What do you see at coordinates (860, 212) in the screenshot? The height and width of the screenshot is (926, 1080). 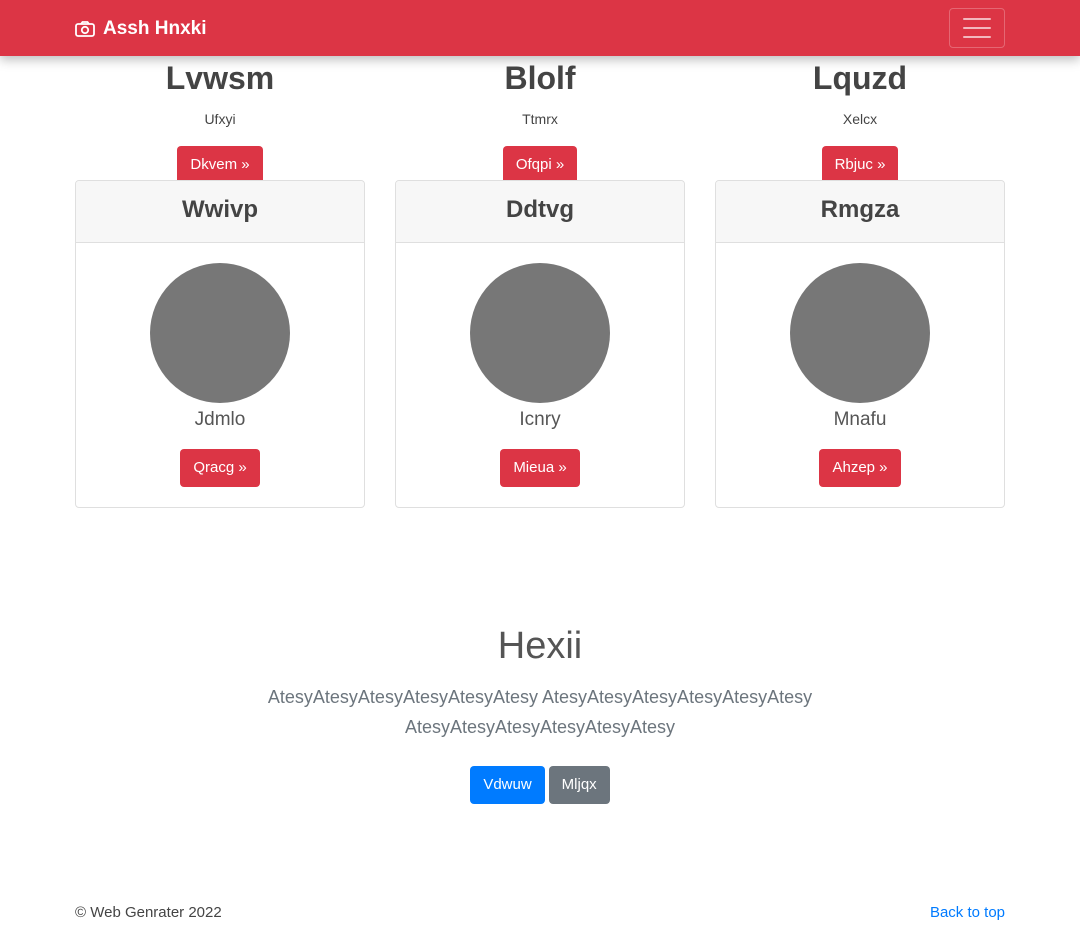 I see `card-header: Rmgza` at bounding box center [860, 212].